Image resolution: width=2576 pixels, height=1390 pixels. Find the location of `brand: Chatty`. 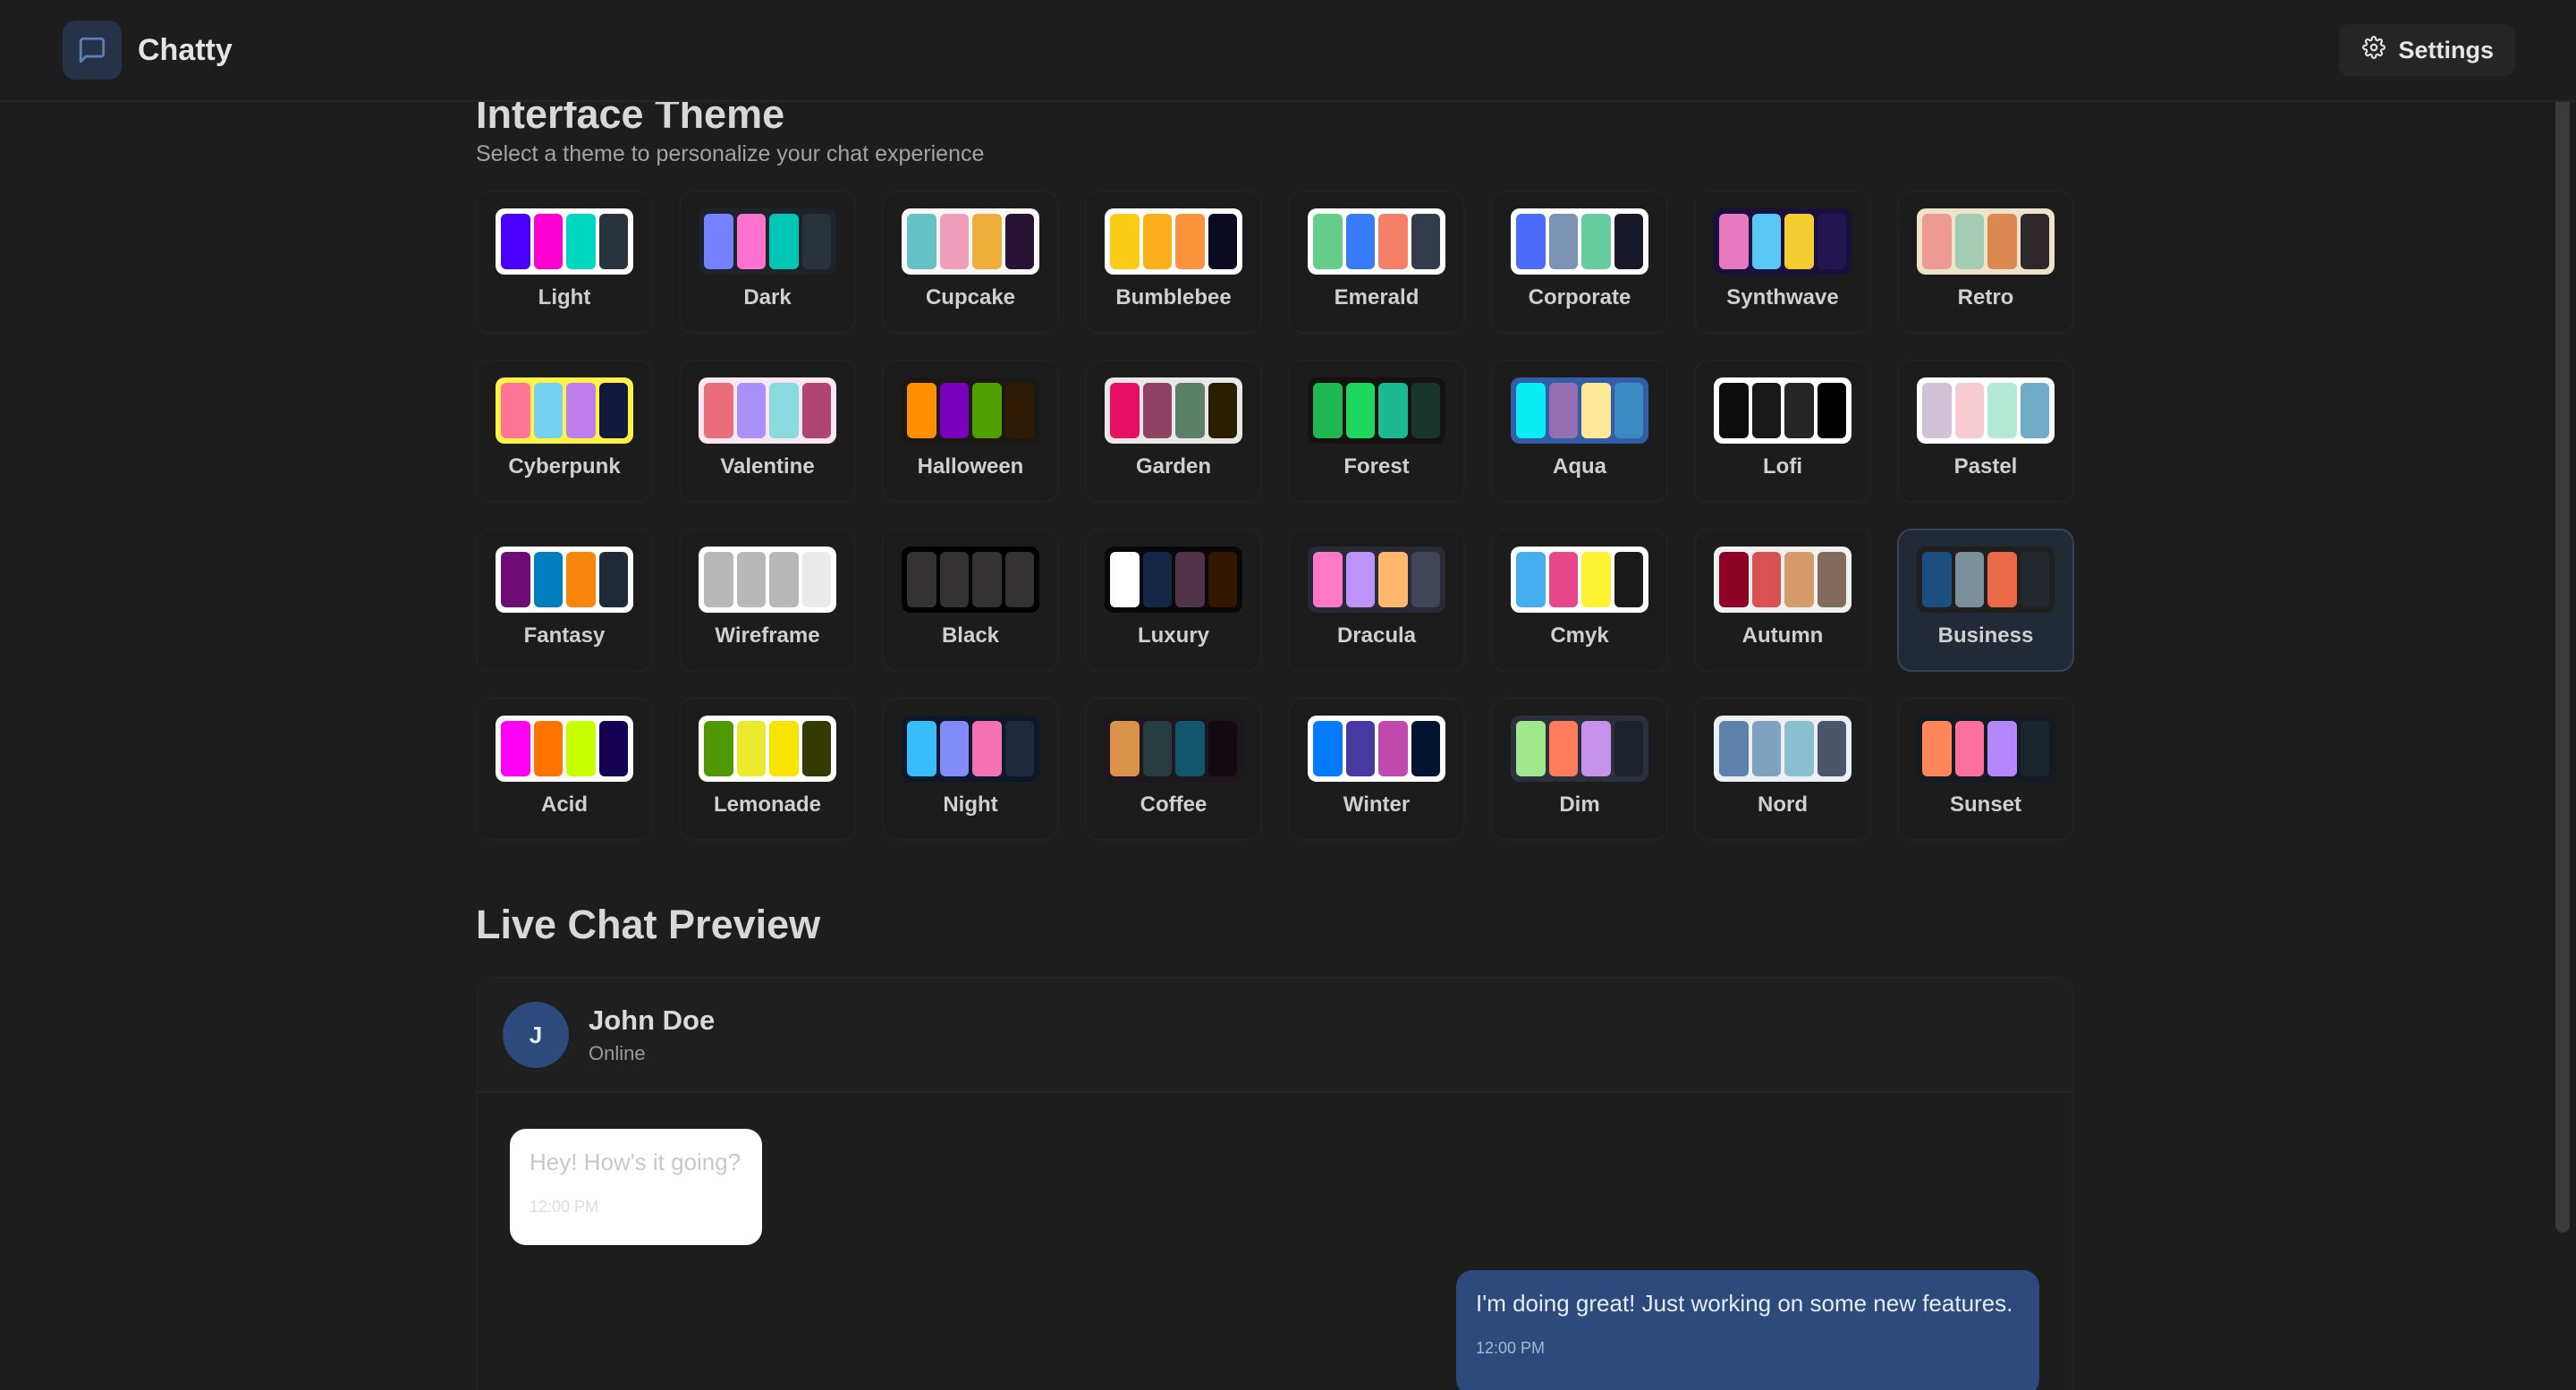

brand: Chatty is located at coordinates (148, 50).